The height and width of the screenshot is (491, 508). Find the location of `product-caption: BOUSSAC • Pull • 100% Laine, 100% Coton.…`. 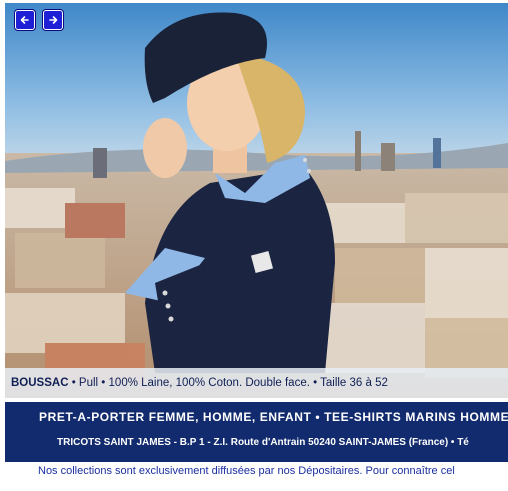

product-caption: BOUSSAC • Pull • 100% Laine, 100% Coton.… is located at coordinates (256, 383).